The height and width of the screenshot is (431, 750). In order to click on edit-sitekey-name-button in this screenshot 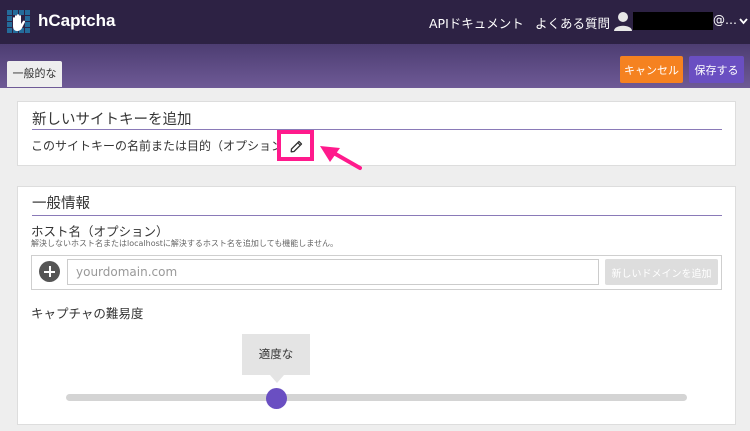, I will do `click(295, 145)`.